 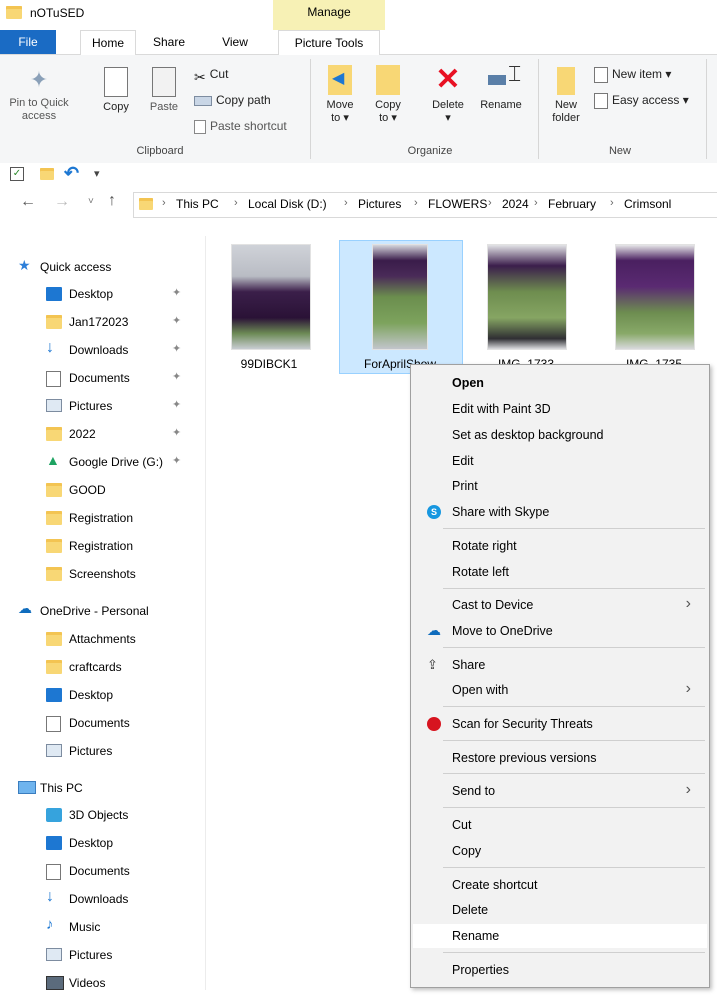 I want to click on nav-item-music: ♪ Music, so click(x=102, y=927).